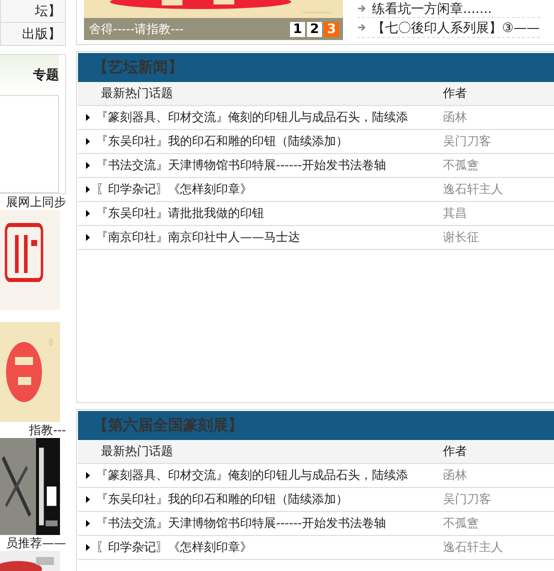 This screenshot has width=554, height=571. Describe the element at coordinates (46, 75) in the screenshot. I see `panel-title: 专题` at that location.